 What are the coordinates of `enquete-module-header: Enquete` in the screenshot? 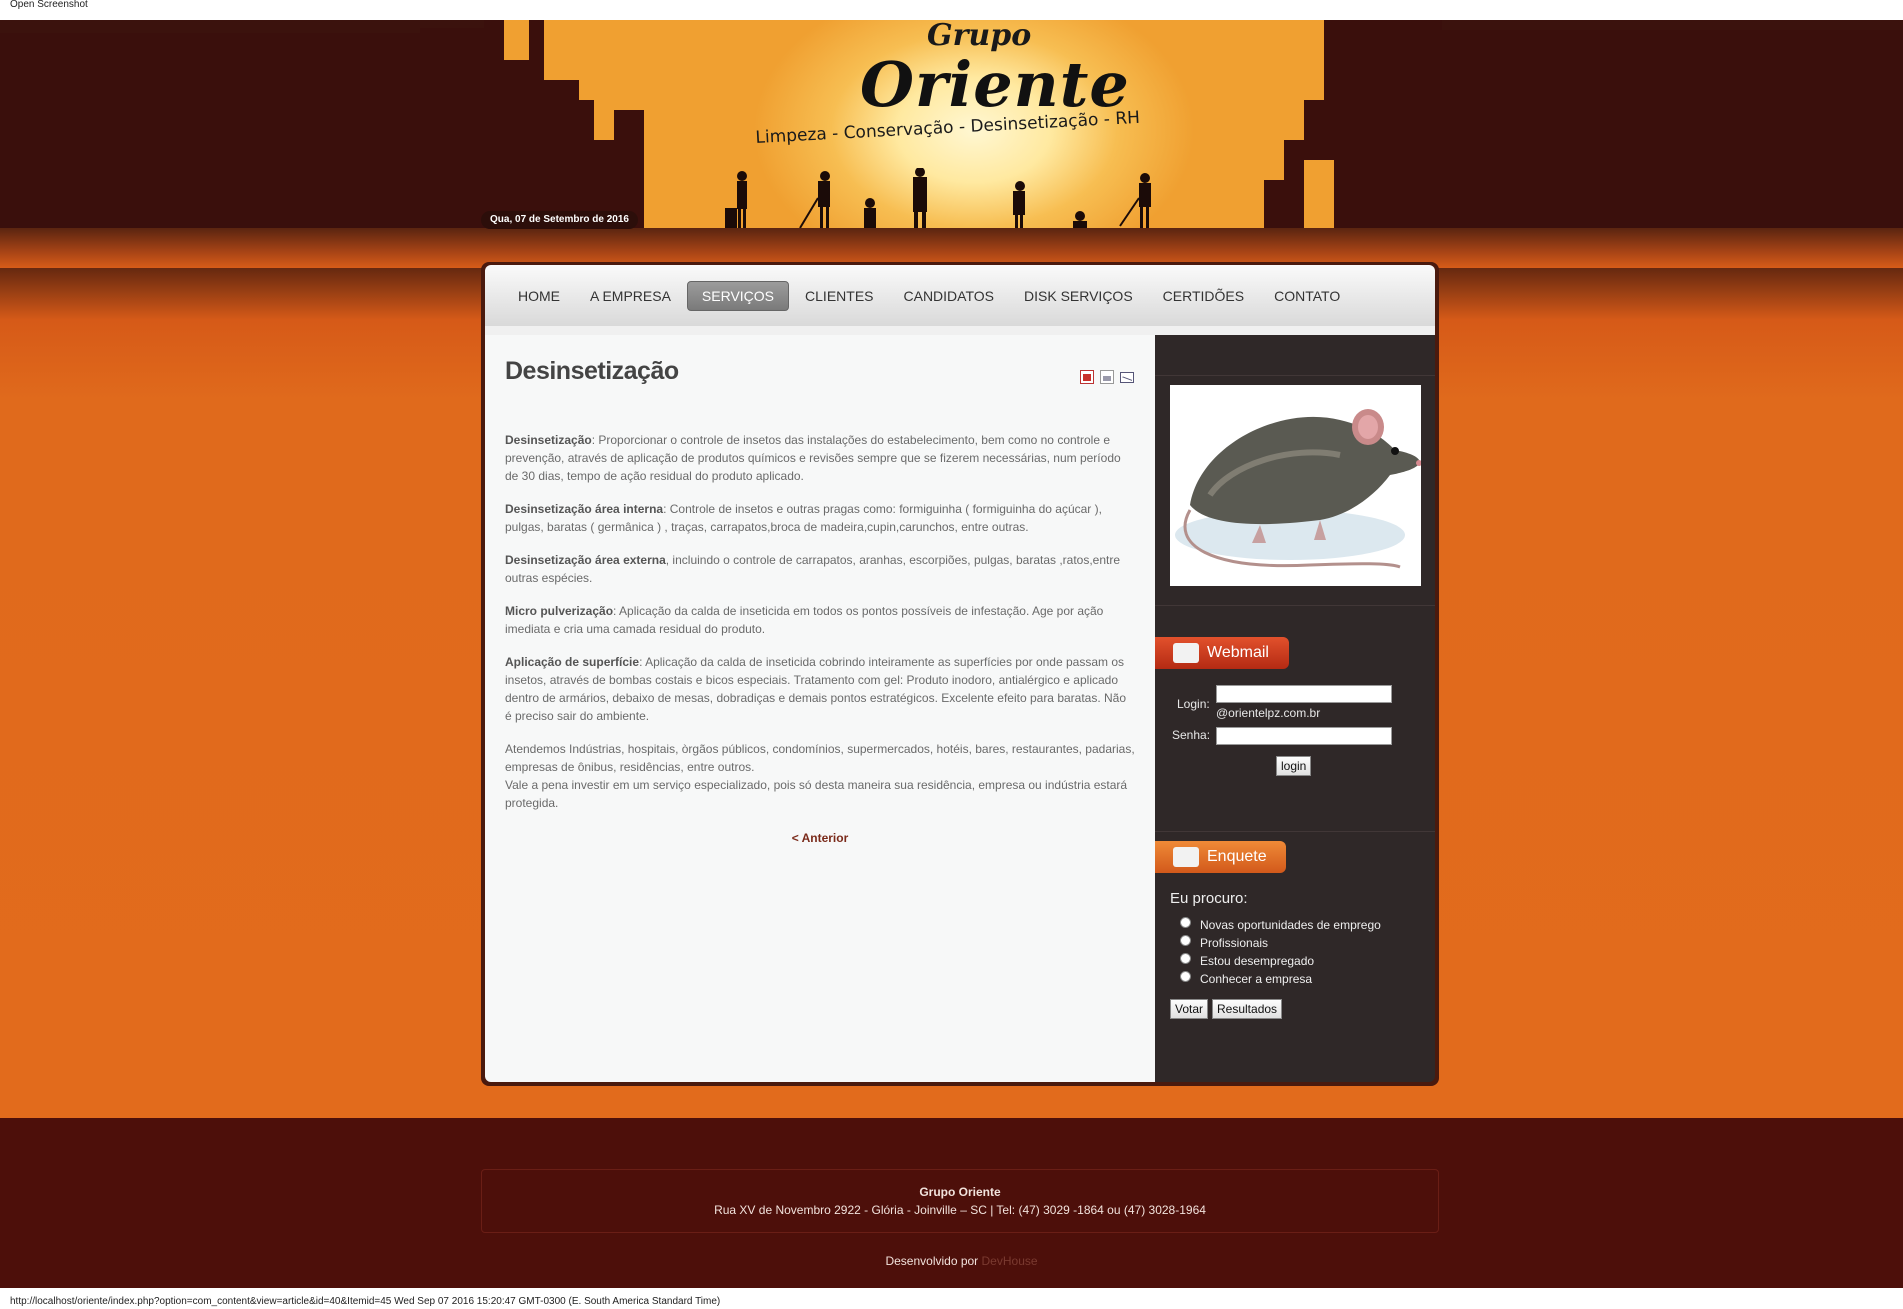 It's located at (1220, 857).